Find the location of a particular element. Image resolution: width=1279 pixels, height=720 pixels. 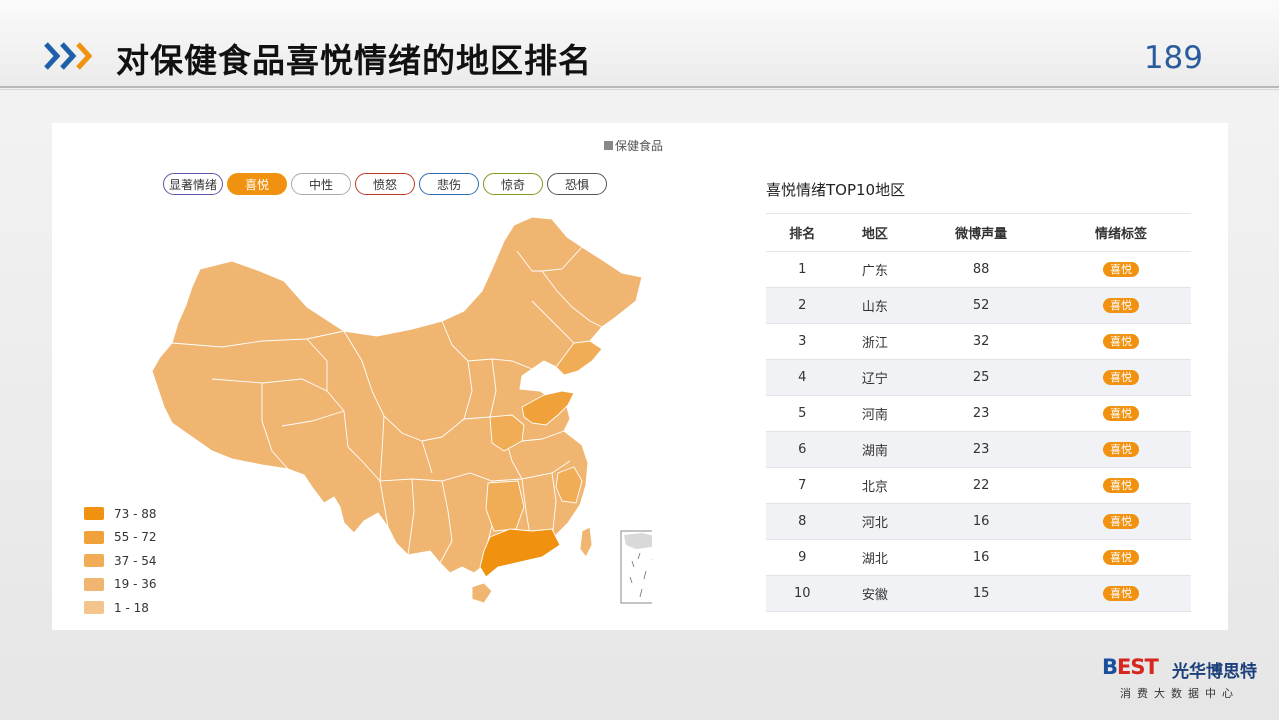

cell-region: 浙江 is located at coordinates (875, 341).